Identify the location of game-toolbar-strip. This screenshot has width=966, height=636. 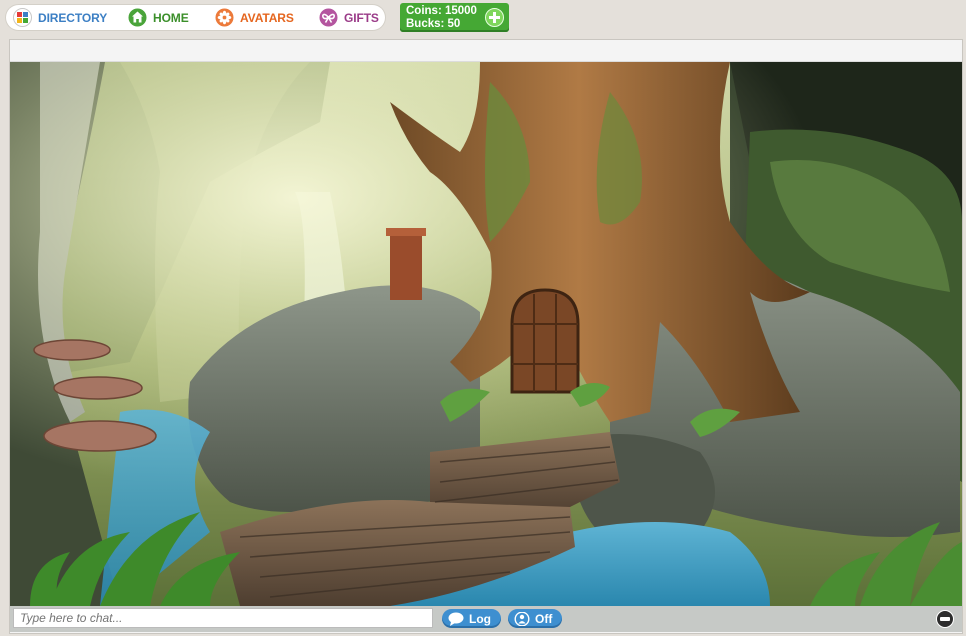
(486, 51).